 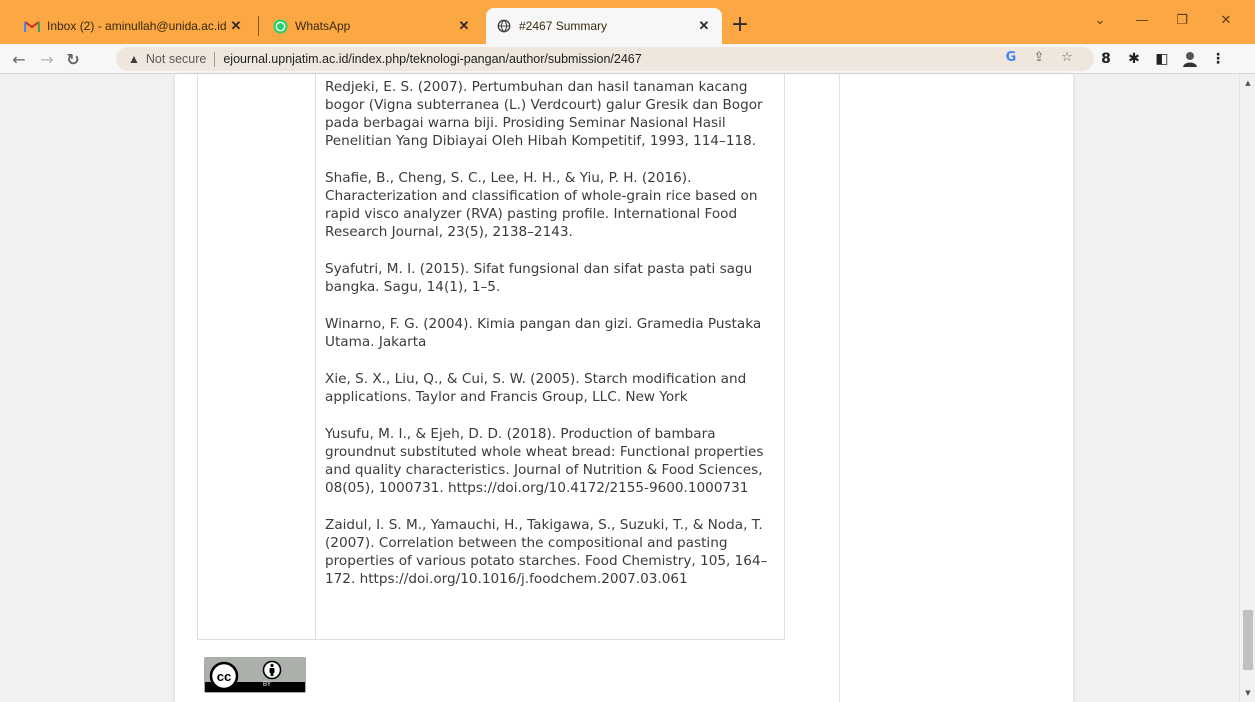 What do you see at coordinates (134, 59) in the screenshot?
I see `not-secure-warning-icon: ▲` at bounding box center [134, 59].